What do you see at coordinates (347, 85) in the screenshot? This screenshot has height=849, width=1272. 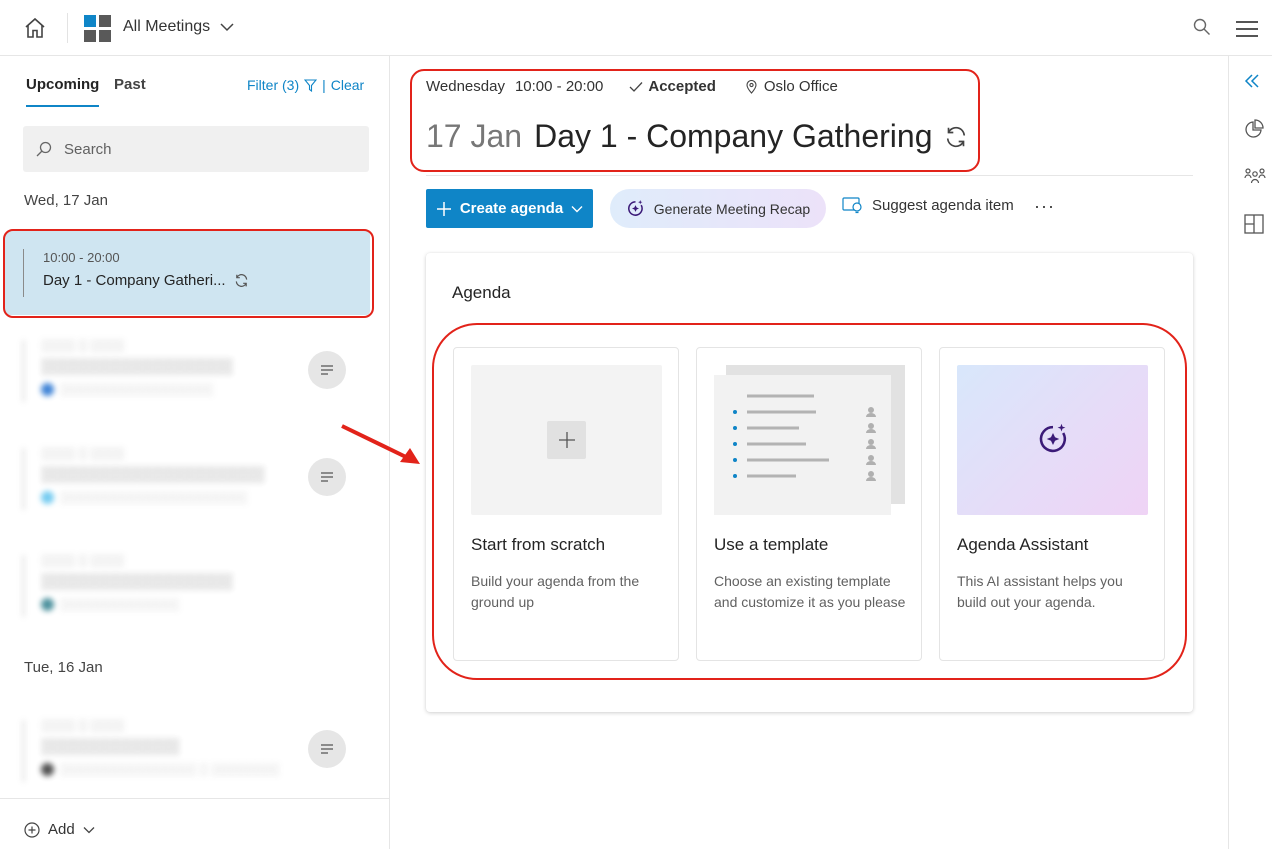 I see `clear-filter-link: Clear` at bounding box center [347, 85].